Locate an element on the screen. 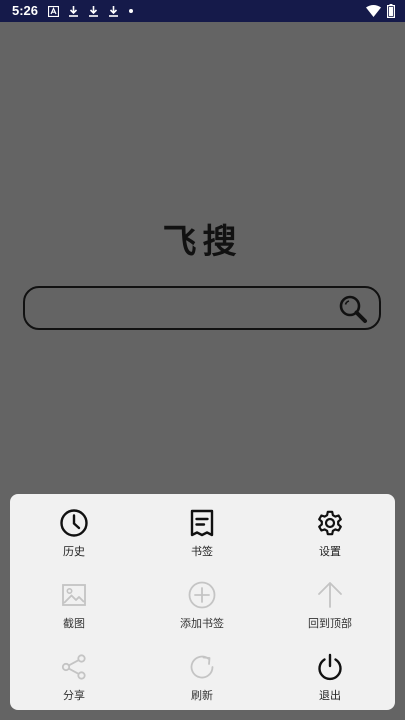 This screenshot has width=405, height=720. menu-item-add-bookmark: 添加书签 is located at coordinates (202, 606).